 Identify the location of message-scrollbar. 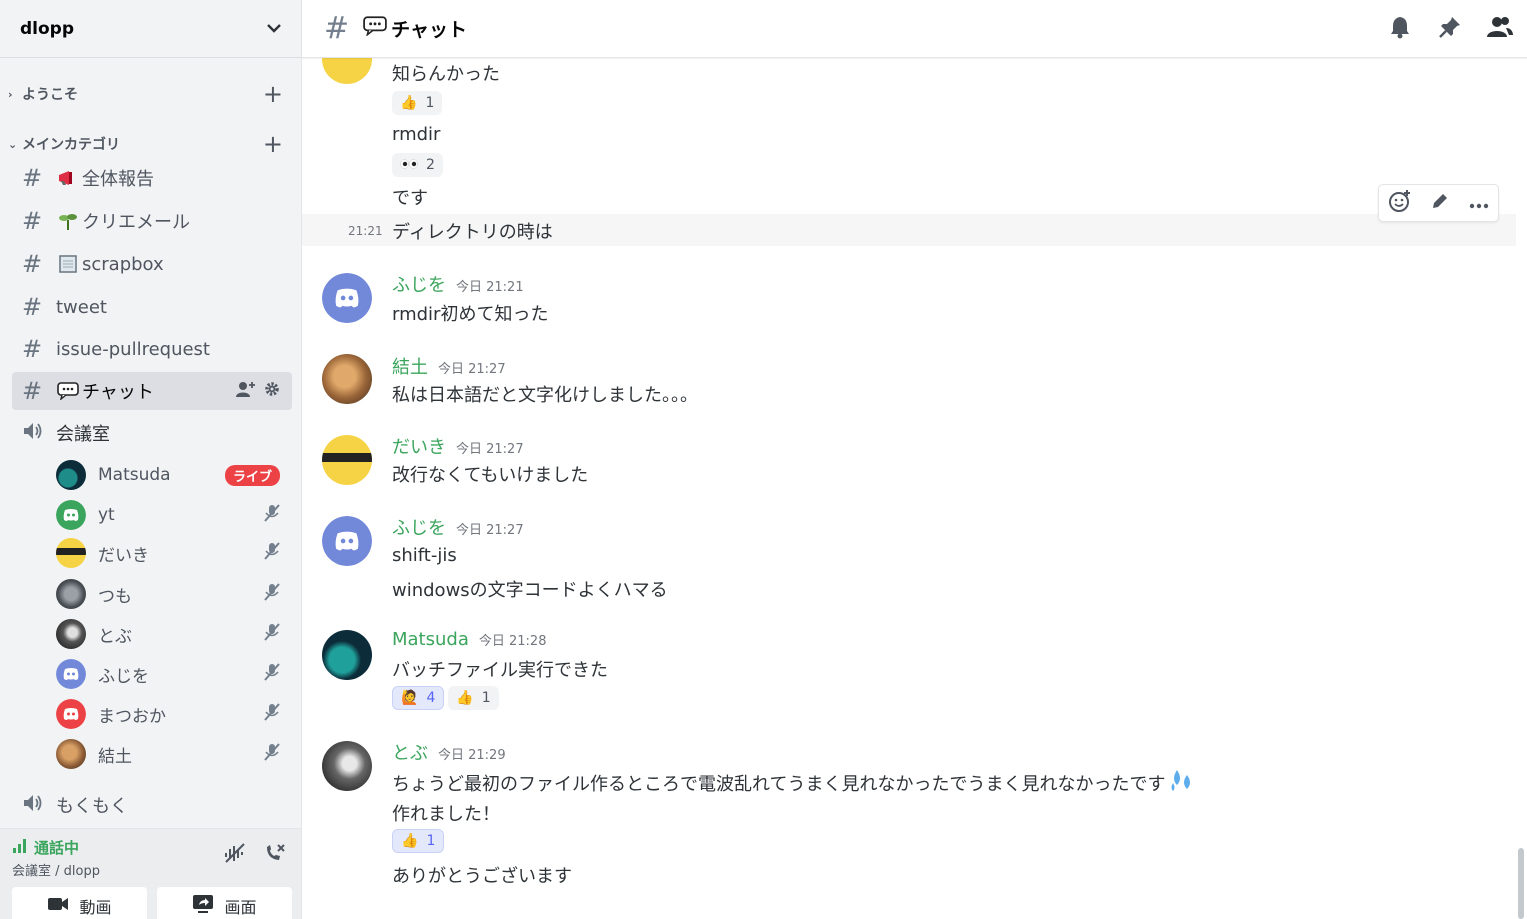
(1521, 488).